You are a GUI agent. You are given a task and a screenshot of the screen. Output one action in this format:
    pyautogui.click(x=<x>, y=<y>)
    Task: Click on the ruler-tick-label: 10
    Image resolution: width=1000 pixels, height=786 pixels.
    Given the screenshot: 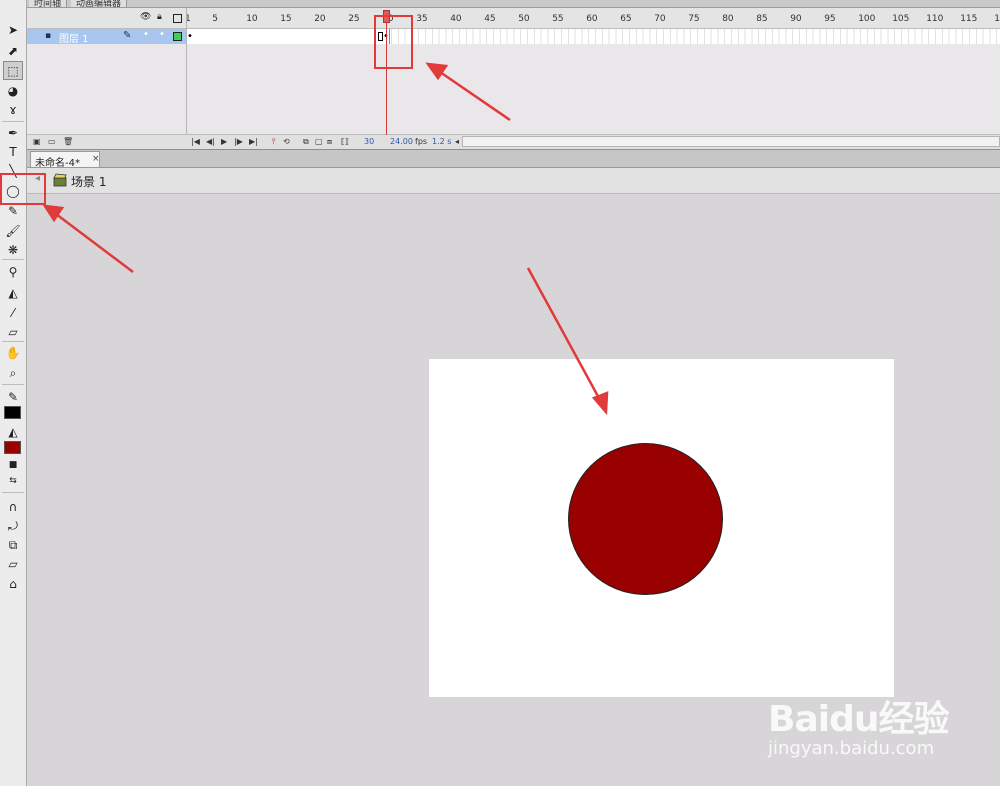 What is the action you would take?
    pyautogui.click(x=252, y=19)
    